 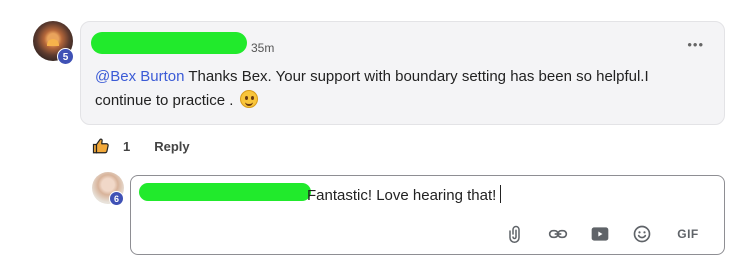 What do you see at coordinates (516, 234) in the screenshot?
I see `attachment-icon` at bounding box center [516, 234].